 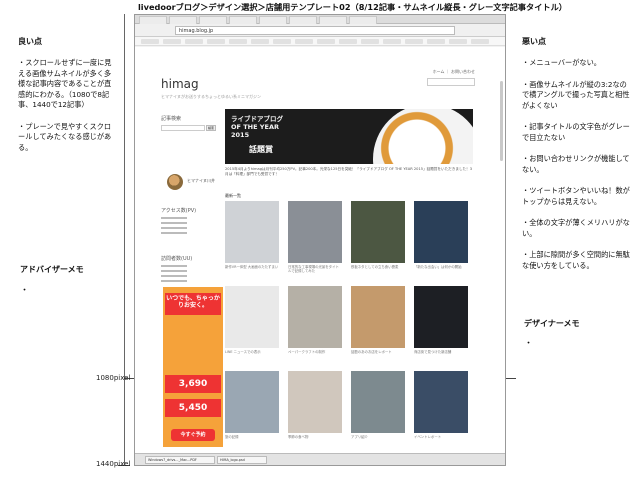 What do you see at coordinates (193, 408) in the screenshot?
I see `ad-price-2: 5,450` at bounding box center [193, 408].